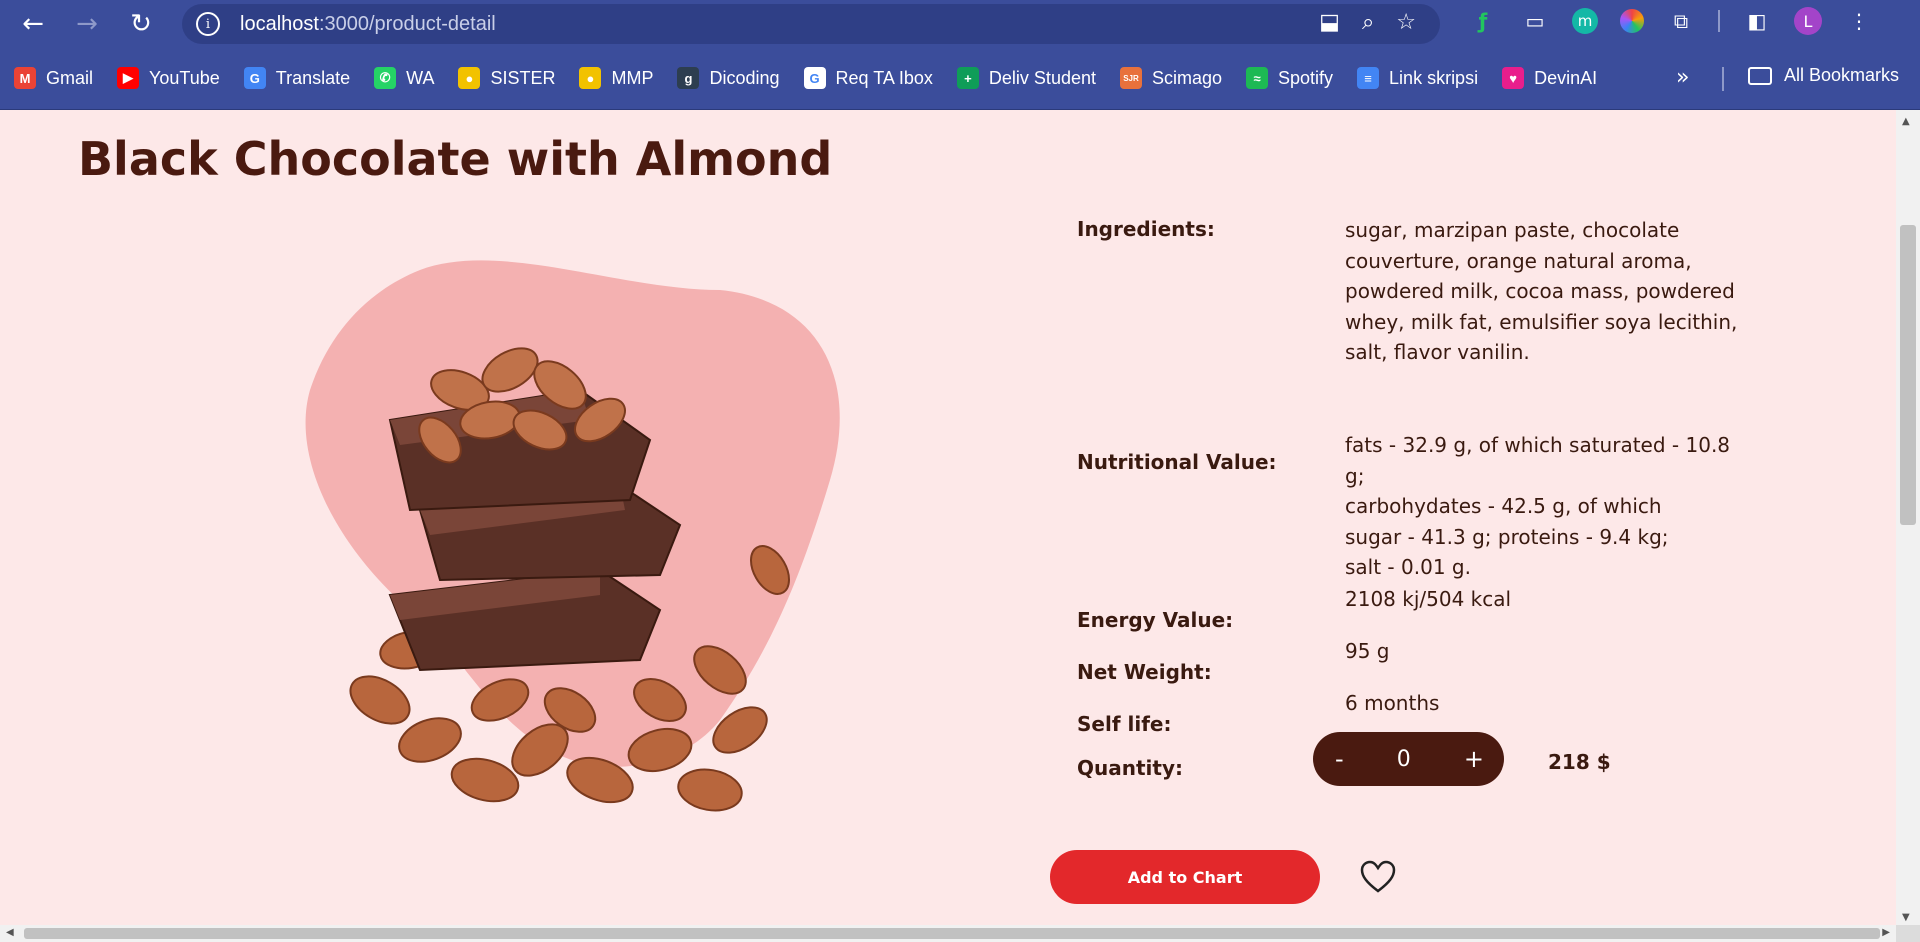 The image size is (1920, 942). Describe the element at coordinates (1483, 21) in the screenshot. I see `extension-icon: ƒ` at that location.